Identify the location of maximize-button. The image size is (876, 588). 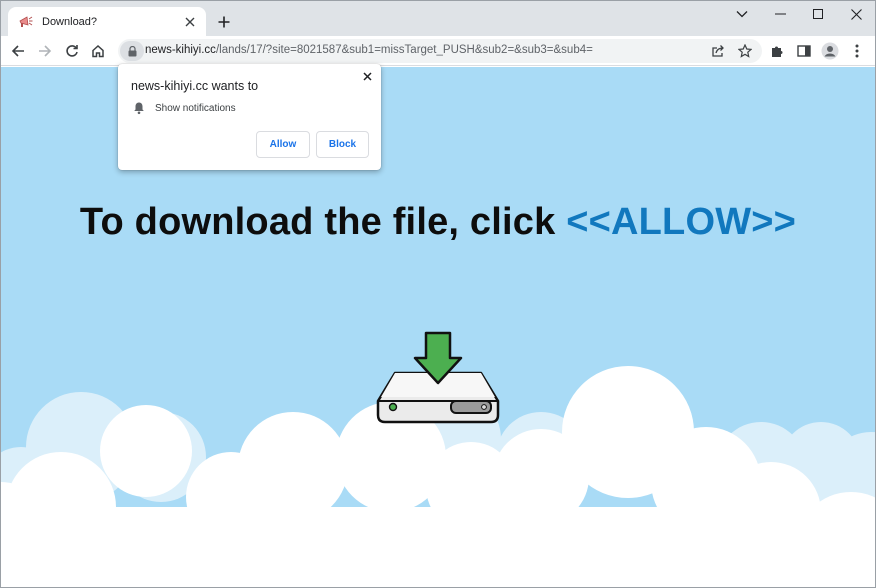
(818, 14).